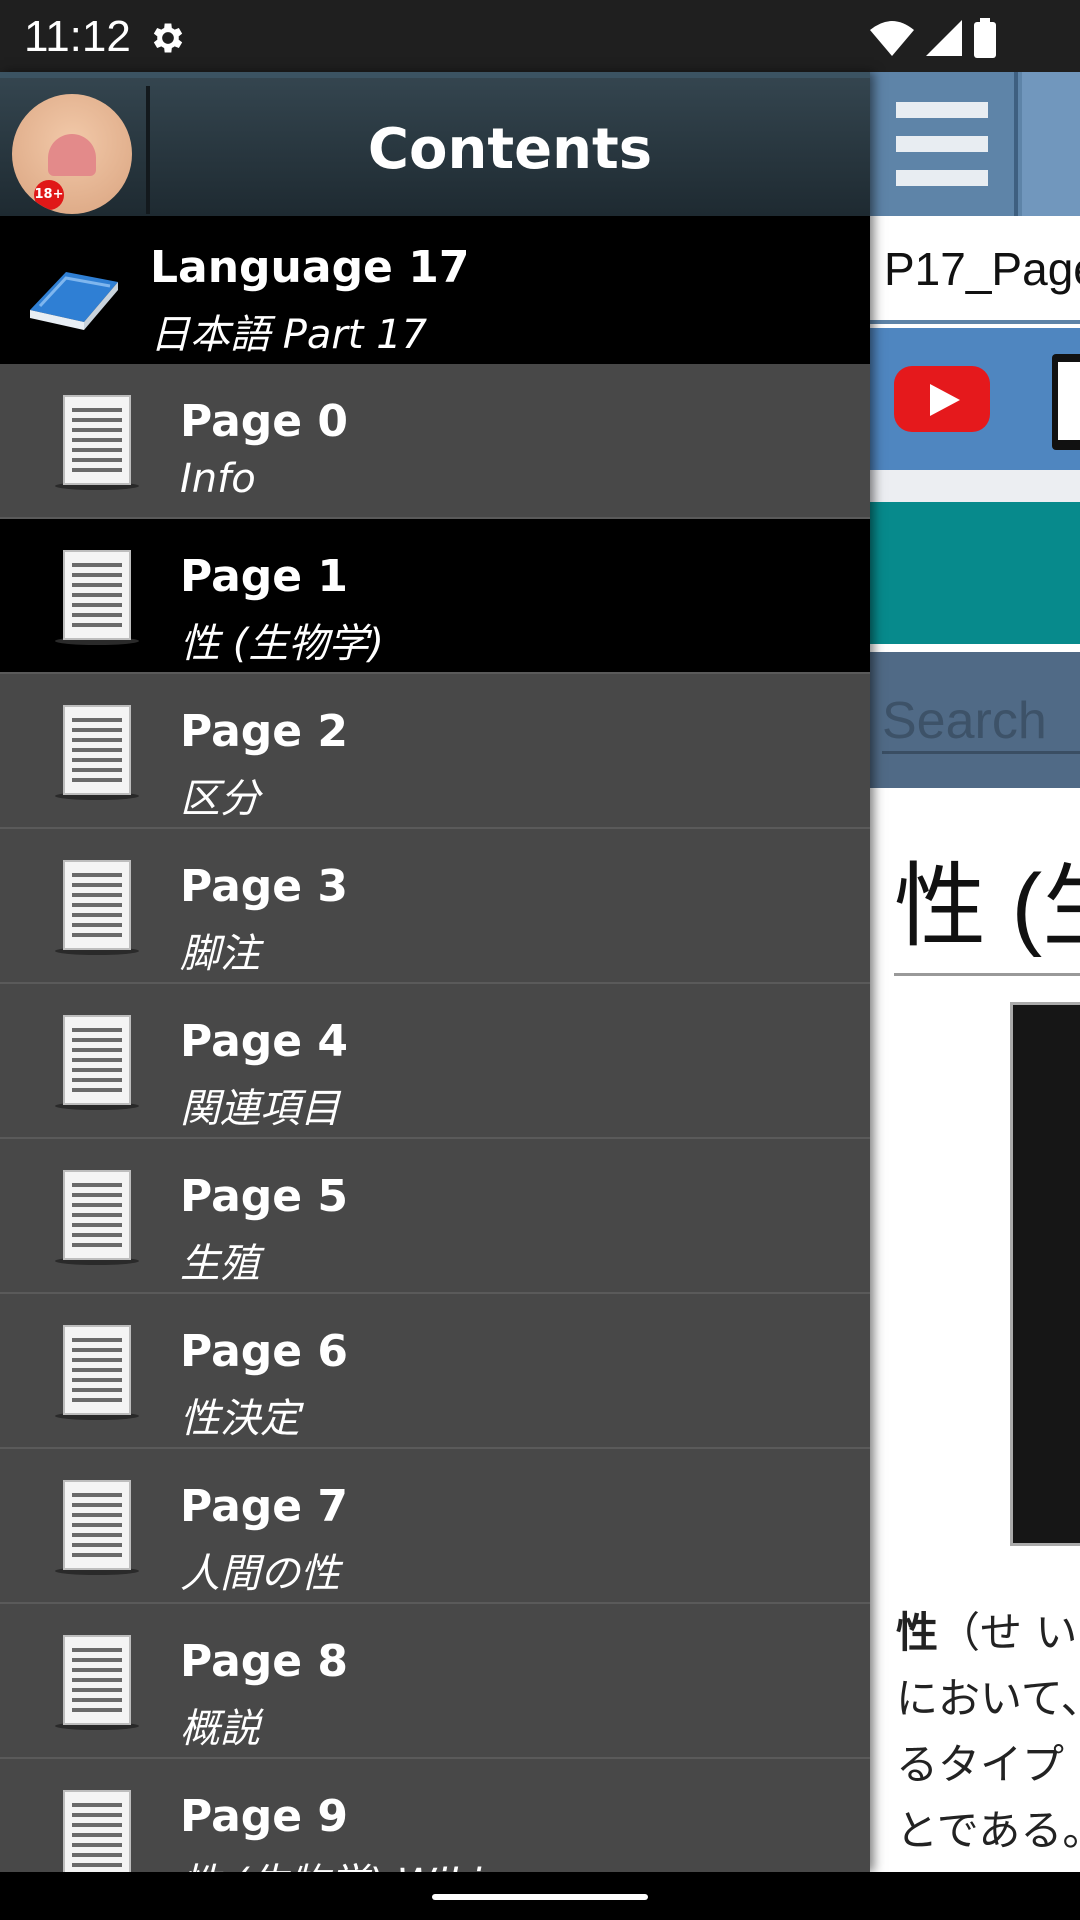  What do you see at coordinates (264, 1196) in the screenshot?
I see `page-title: Page 5` at bounding box center [264, 1196].